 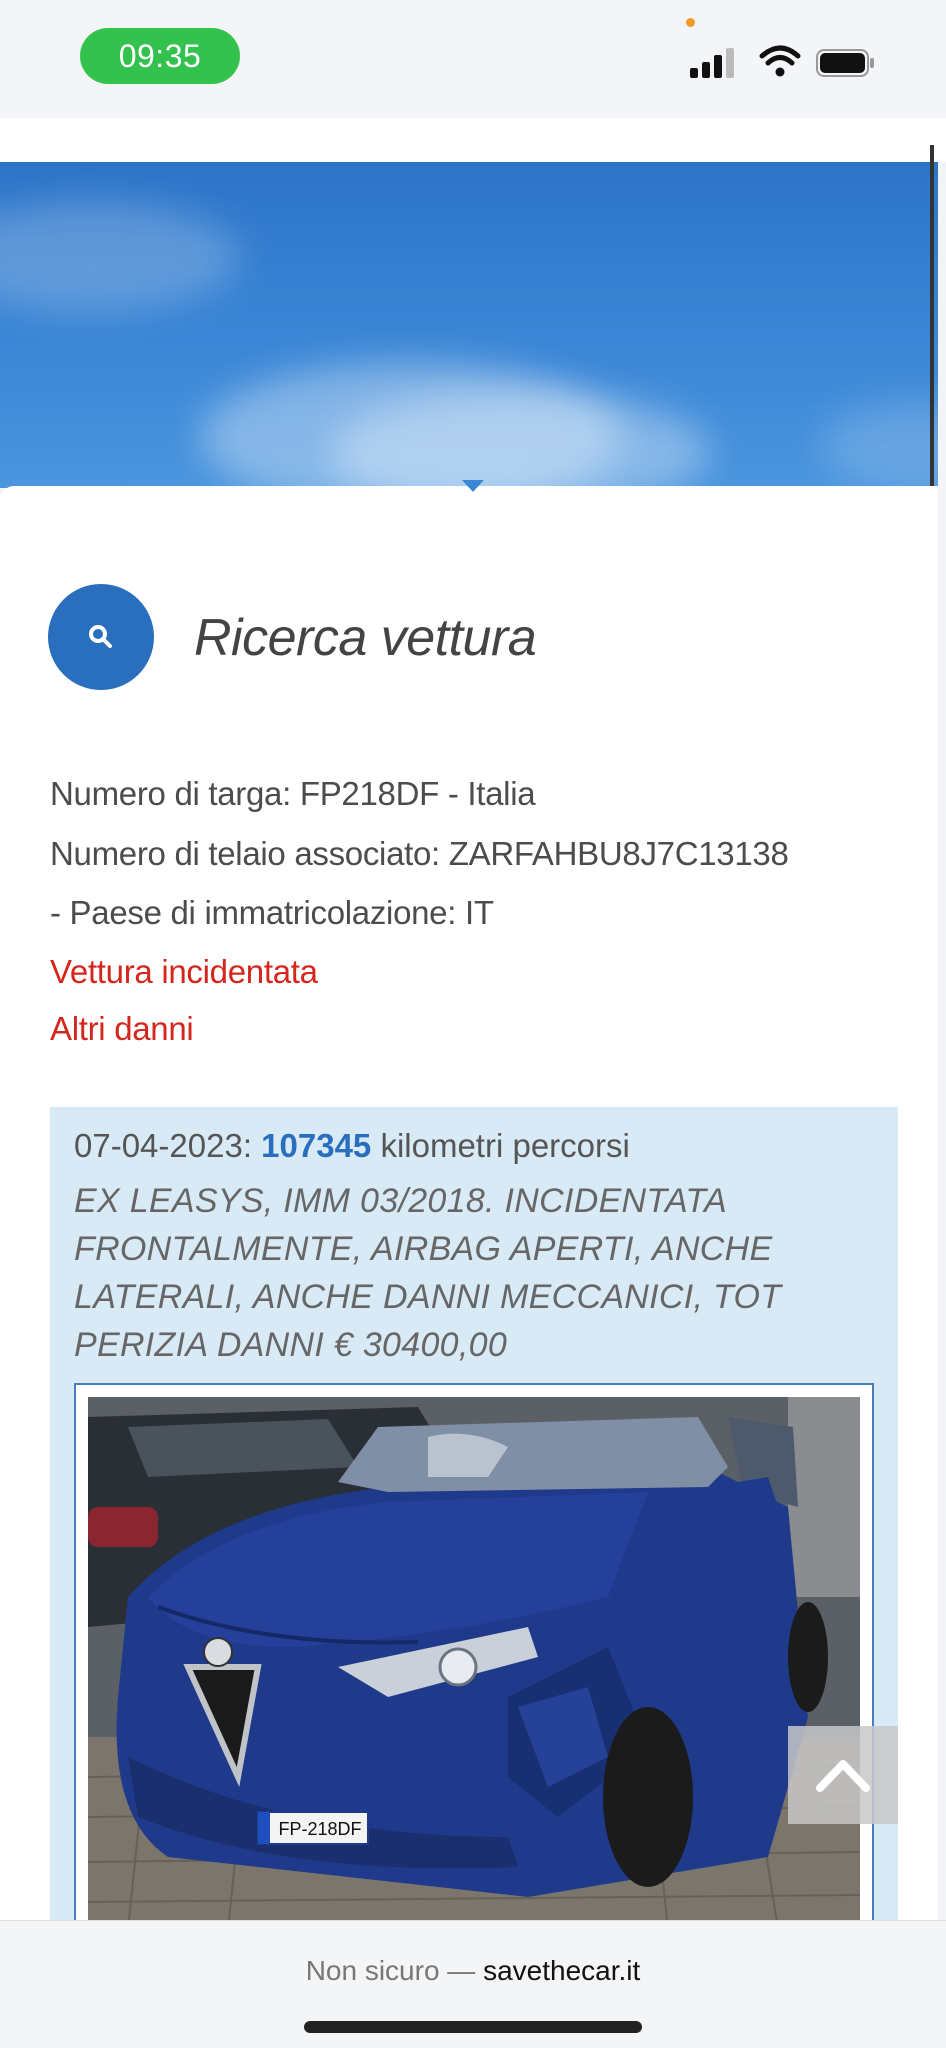 What do you see at coordinates (473, 140) in the screenshot?
I see `site-header-strip` at bounding box center [473, 140].